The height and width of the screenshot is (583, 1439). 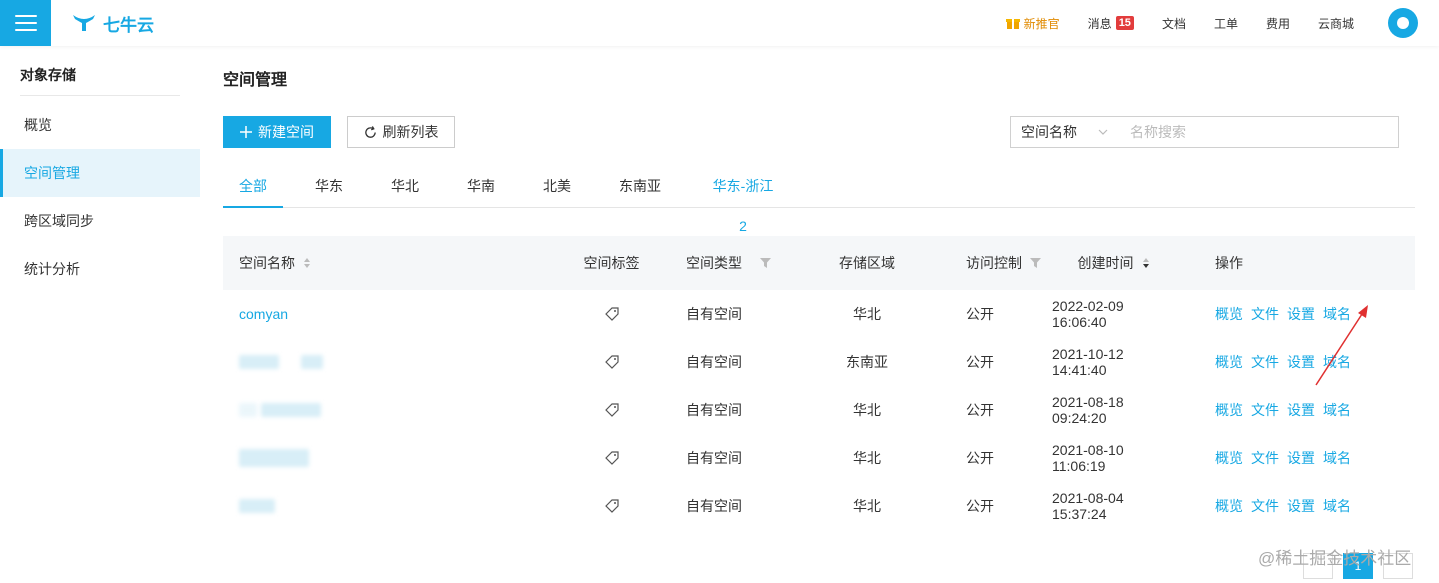 I want to click on tab-north-america: 北美, so click(x=557, y=187).